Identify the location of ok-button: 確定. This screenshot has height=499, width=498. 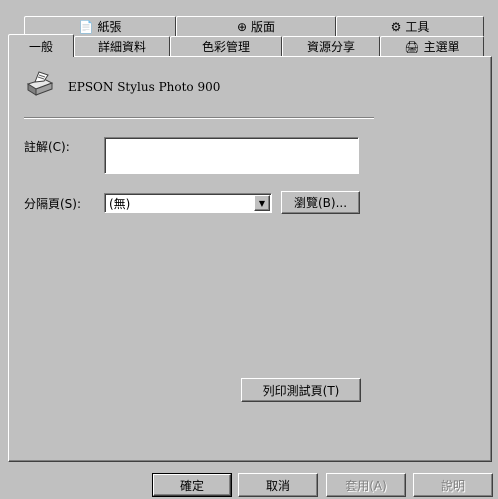
(192, 485).